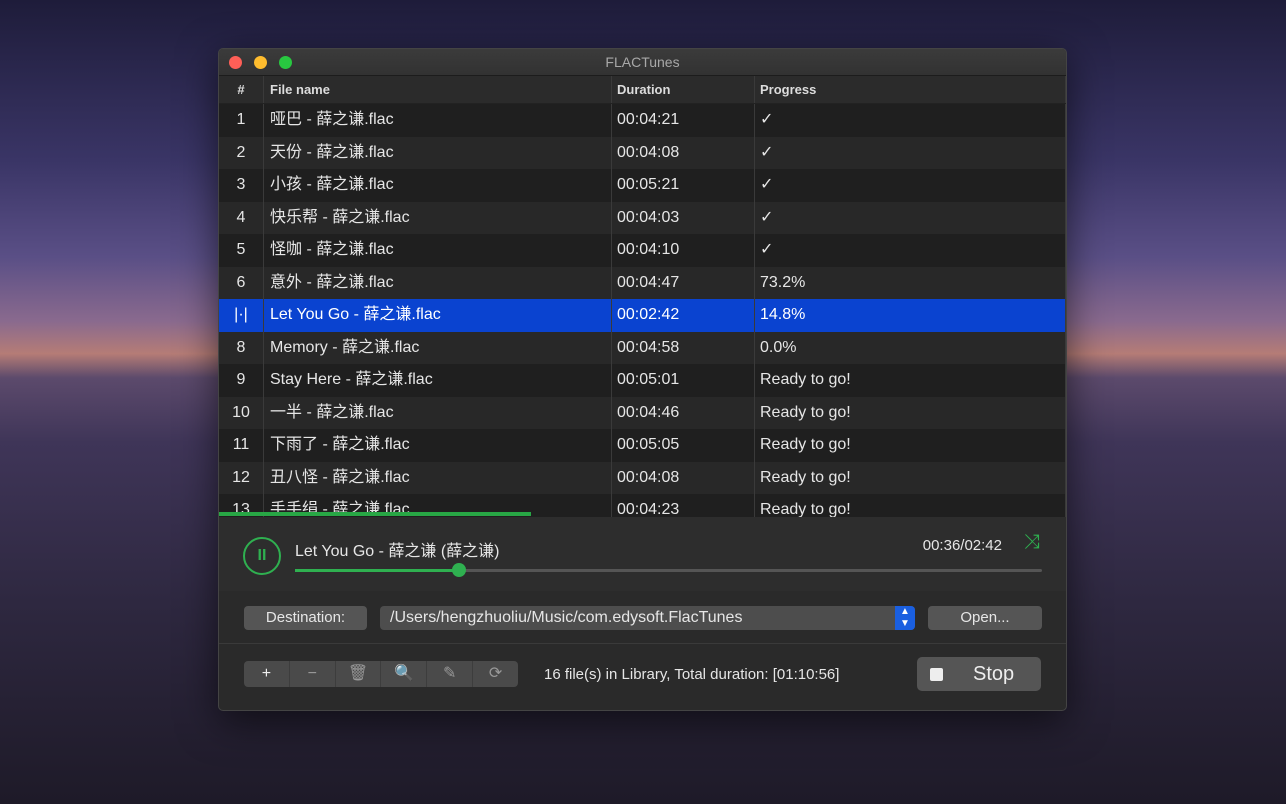 The width and height of the screenshot is (1286, 804). I want to click on table-row: 5 怪咖 - 薛之谦.flac 00:04:10 ✓, so click(642, 250).